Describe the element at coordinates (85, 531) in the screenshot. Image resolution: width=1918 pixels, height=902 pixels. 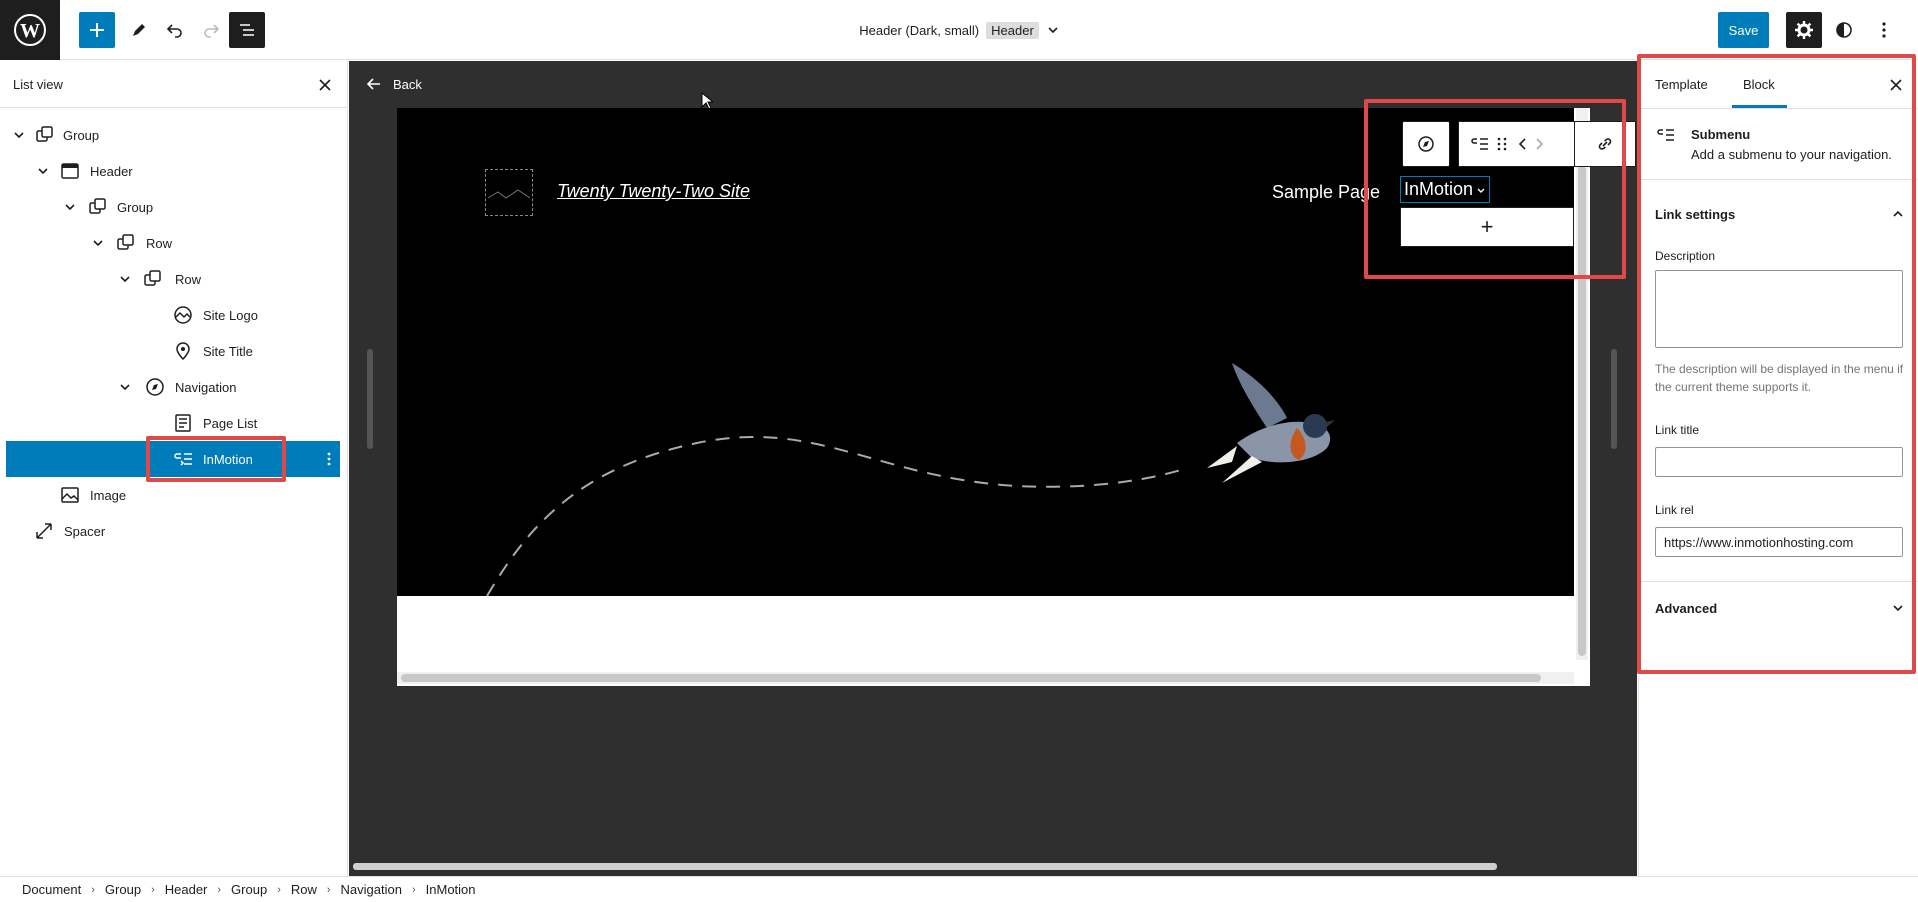
I see `list-item-label: Spacer` at that location.